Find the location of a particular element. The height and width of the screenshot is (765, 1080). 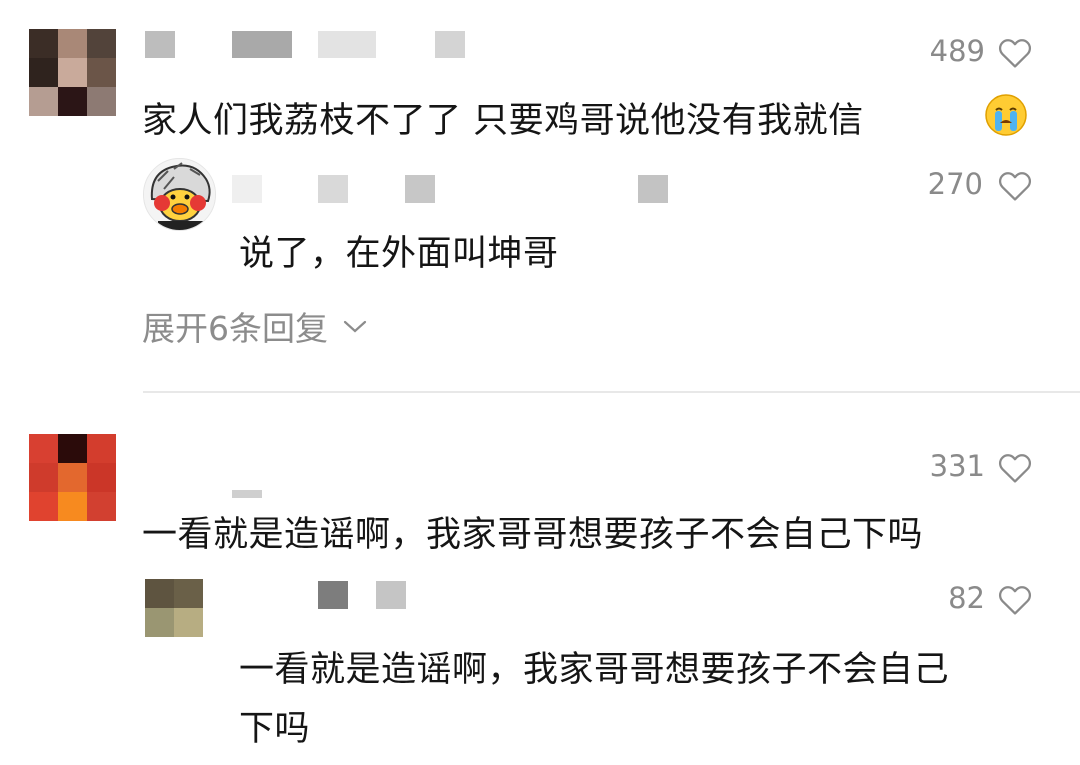

like-count: 270 is located at coordinates (955, 184).